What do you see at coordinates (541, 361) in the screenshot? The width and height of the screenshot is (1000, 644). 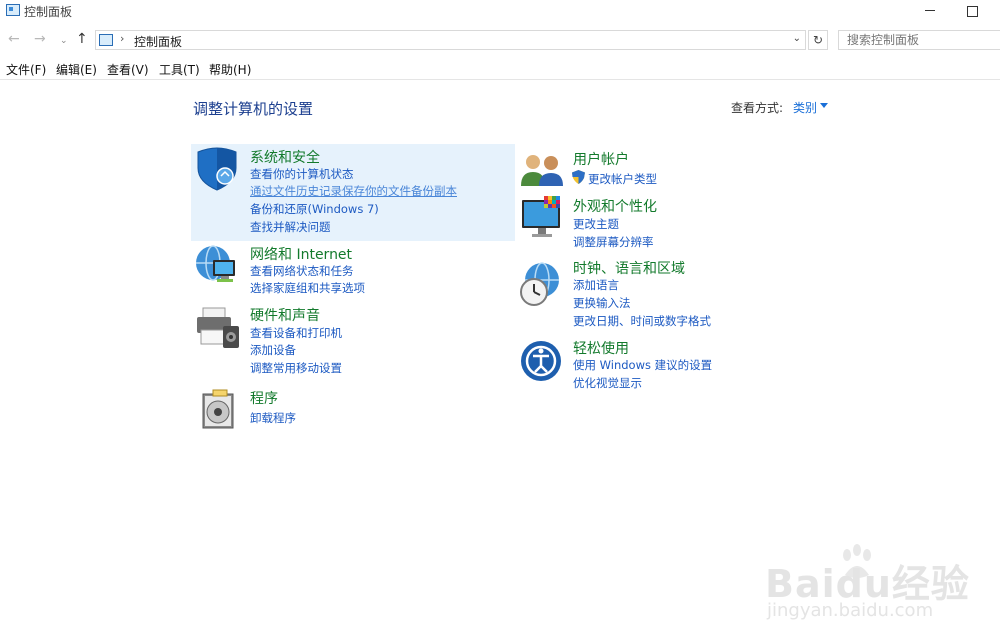 I see `ease-of-access-icon` at bounding box center [541, 361].